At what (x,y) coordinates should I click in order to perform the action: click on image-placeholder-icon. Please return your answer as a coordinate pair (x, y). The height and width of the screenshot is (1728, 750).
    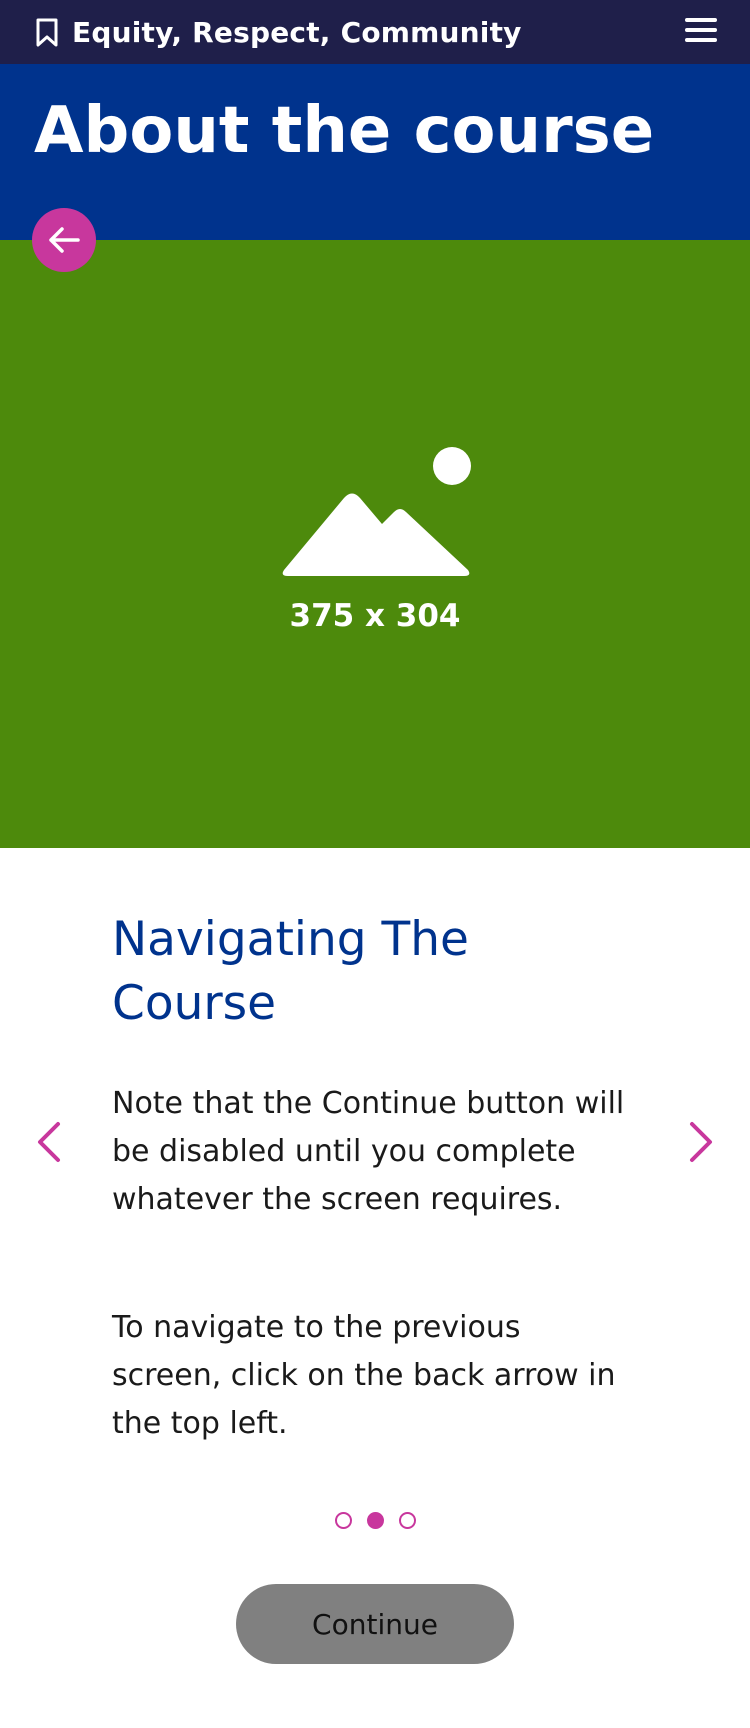
    Looking at the image, I should click on (376, 511).